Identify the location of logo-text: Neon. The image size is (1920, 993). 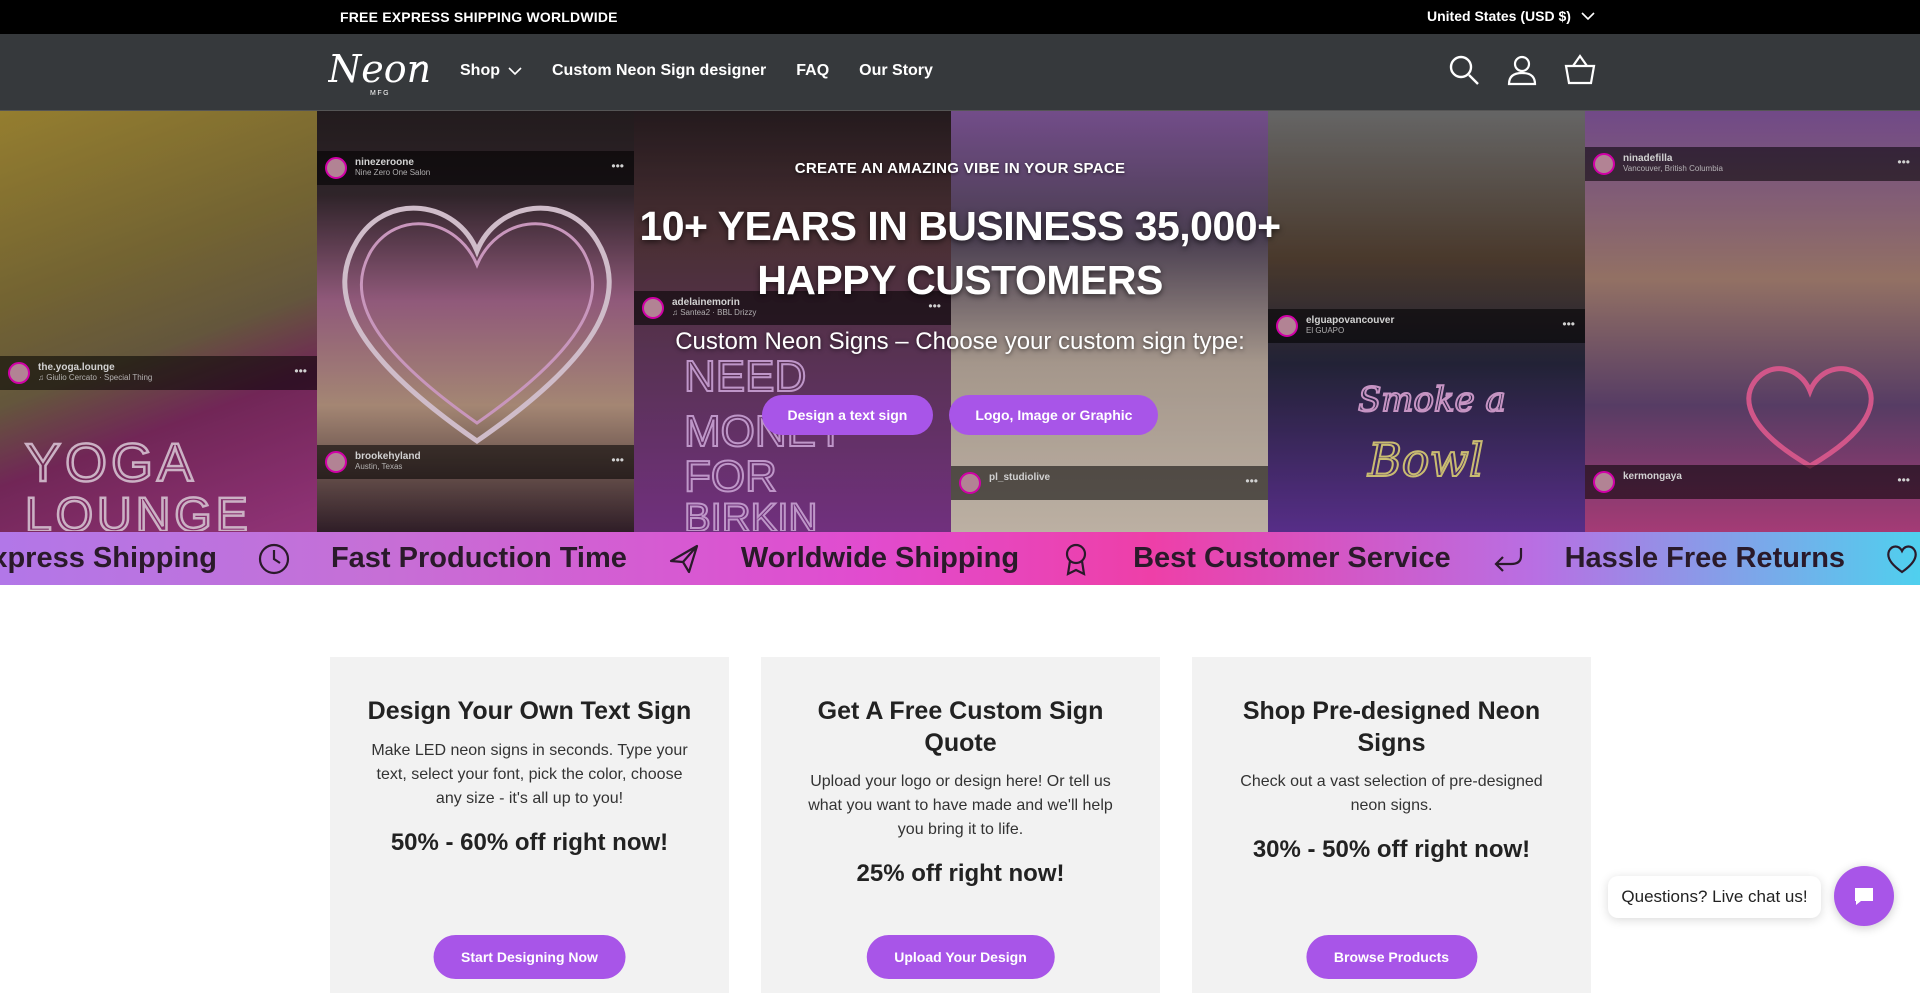
(379, 69).